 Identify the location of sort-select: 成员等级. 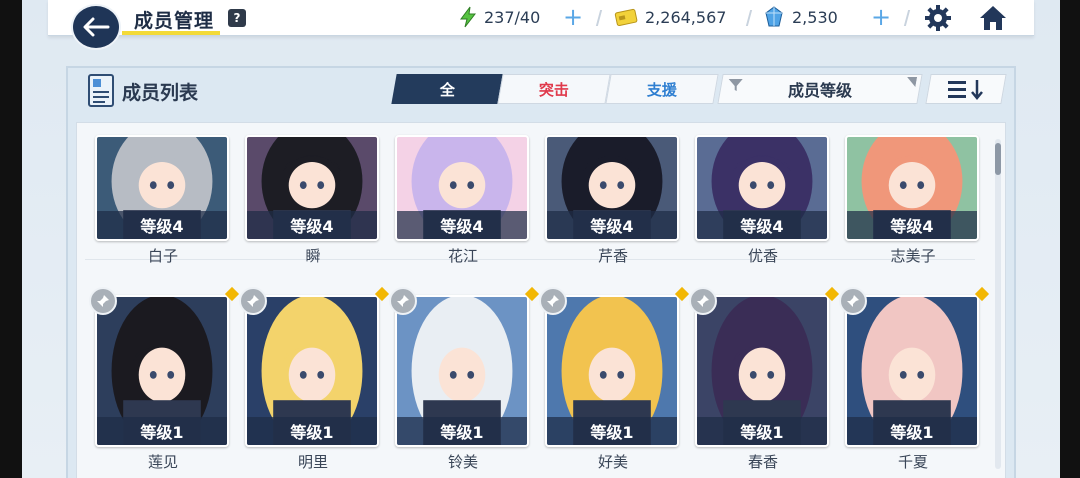
(820, 89).